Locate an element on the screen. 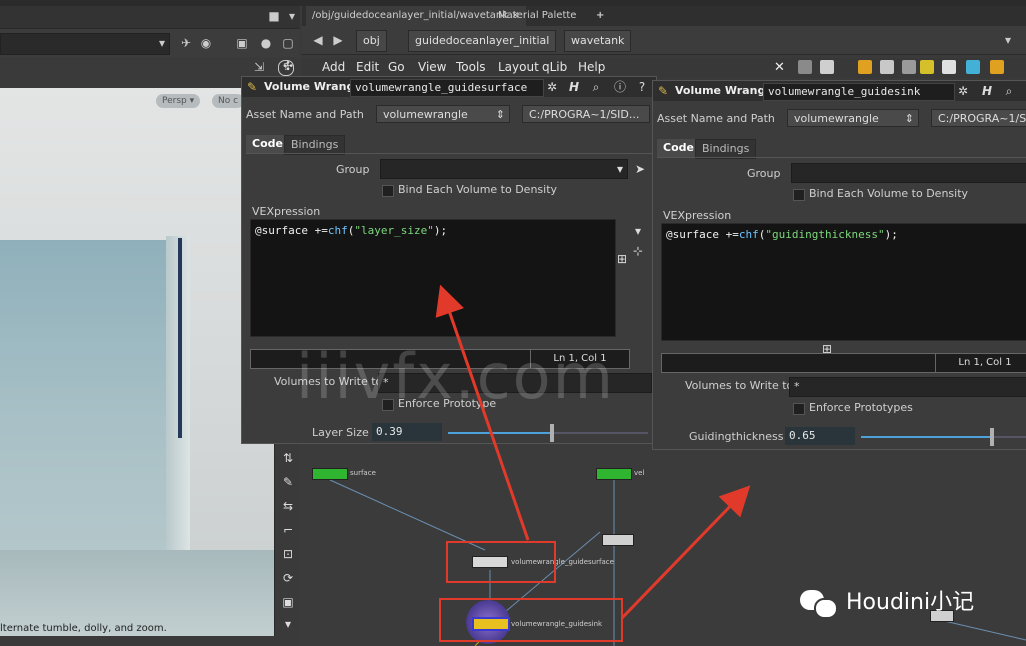 The height and width of the screenshot is (646, 1026). persp-menu: Persp ▾ is located at coordinates (178, 101).